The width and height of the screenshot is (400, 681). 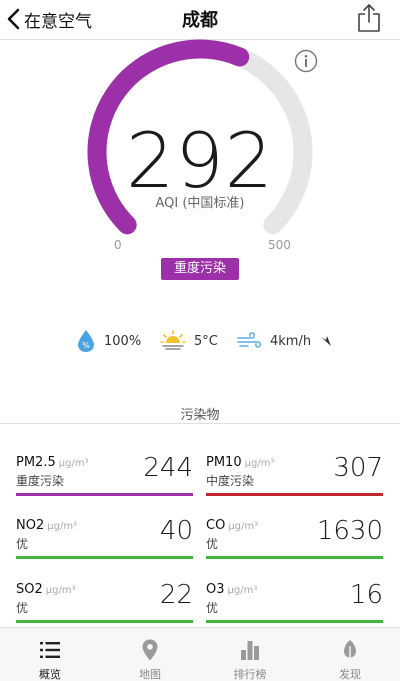 I want to click on humidity-value: 100%, so click(x=123, y=341).